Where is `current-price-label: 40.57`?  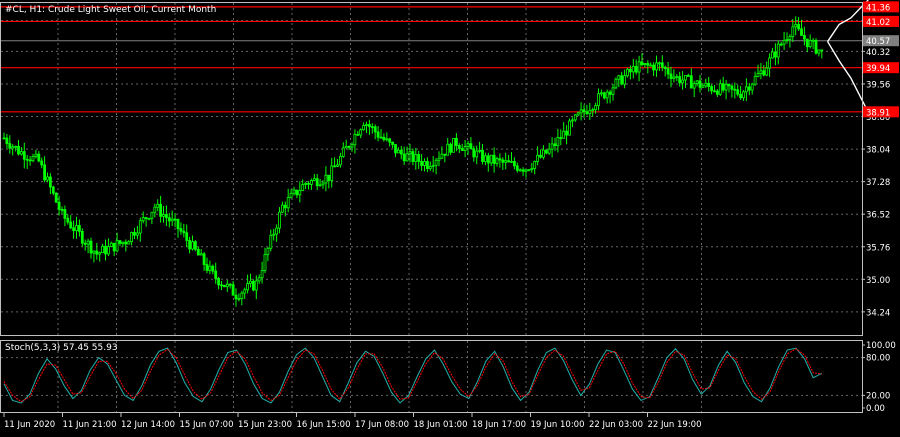 current-price-label: 40.57 is located at coordinates (878, 42).